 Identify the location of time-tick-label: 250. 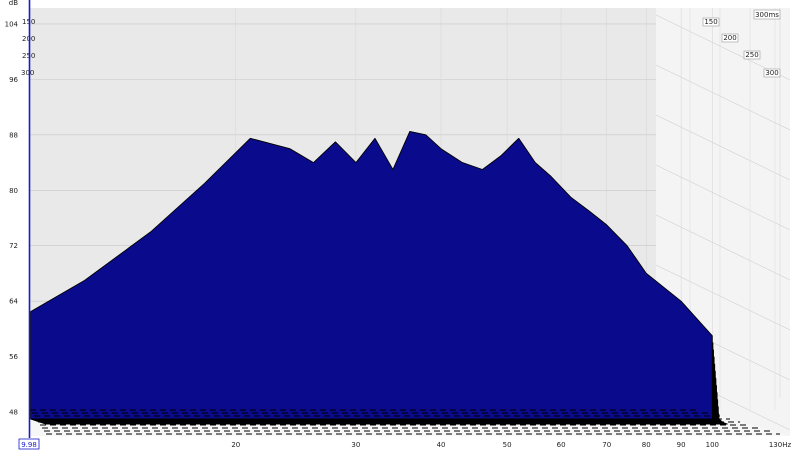
(751, 55).